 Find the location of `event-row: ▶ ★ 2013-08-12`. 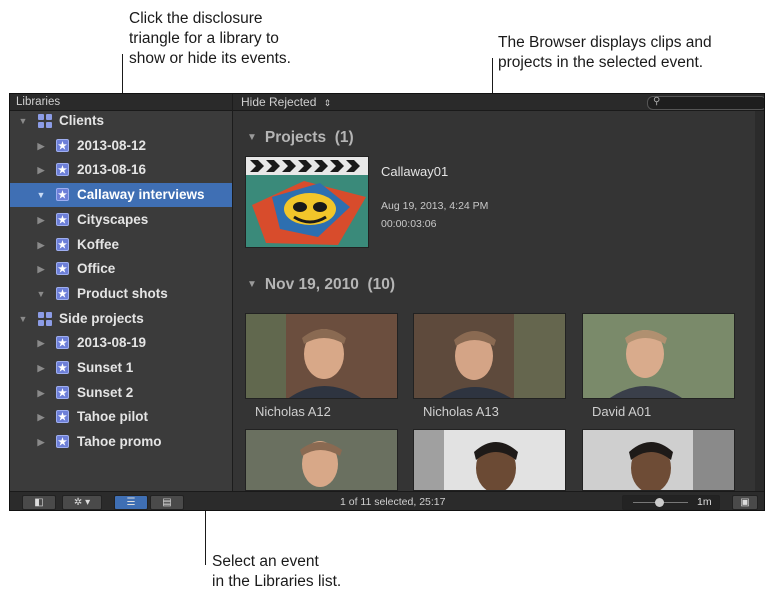

event-row: ▶ ★ 2013-08-12 is located at coordinates (121, 146).